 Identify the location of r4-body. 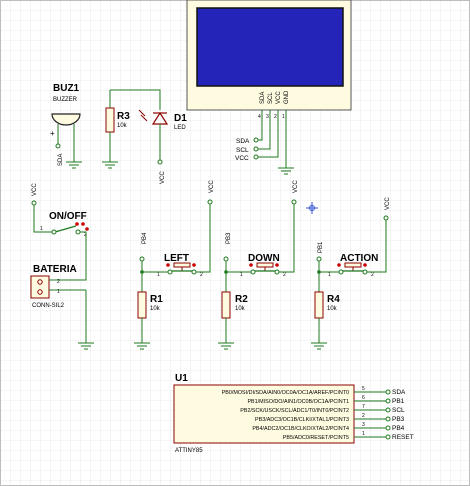
(319, 305).